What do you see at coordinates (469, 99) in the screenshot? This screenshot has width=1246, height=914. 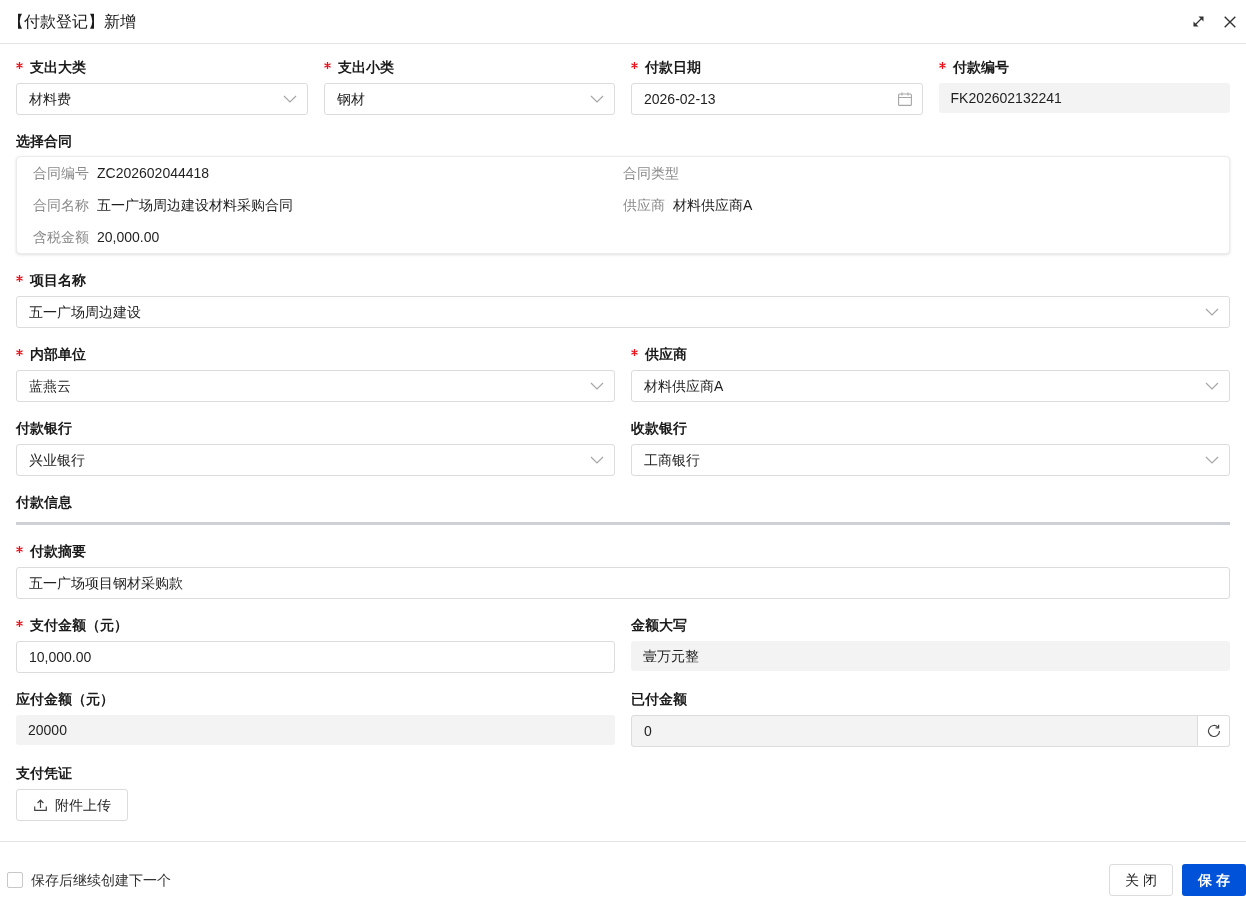 I see `select-field: 钢材` at bounding box center [469, 99].